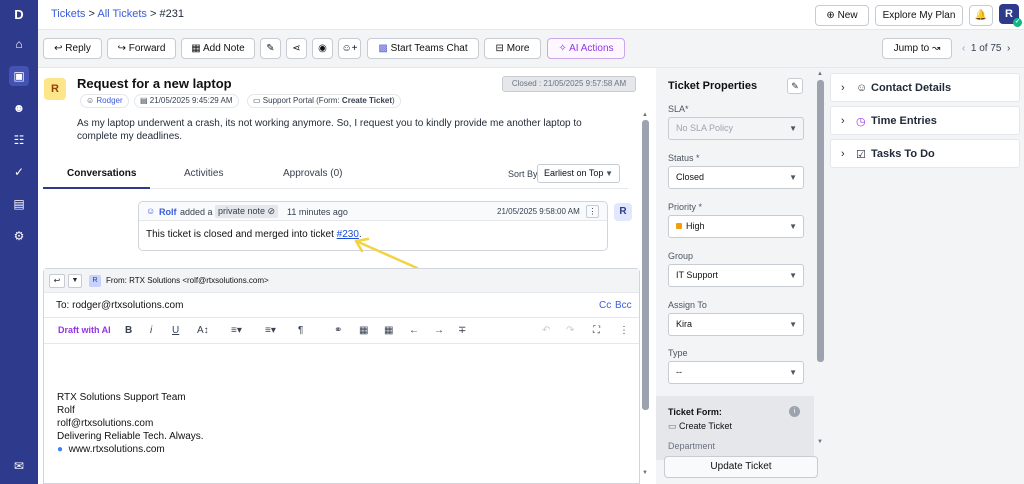  I want to click on reports-icon: ▤, so click(19, 204).